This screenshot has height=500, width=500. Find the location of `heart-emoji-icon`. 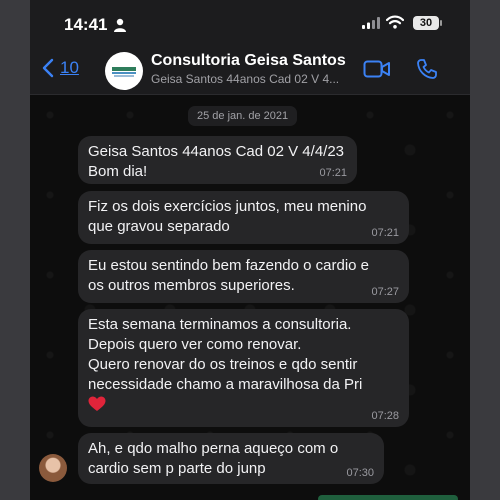

heart-emoji-icon is located at coordinates (97, 403).